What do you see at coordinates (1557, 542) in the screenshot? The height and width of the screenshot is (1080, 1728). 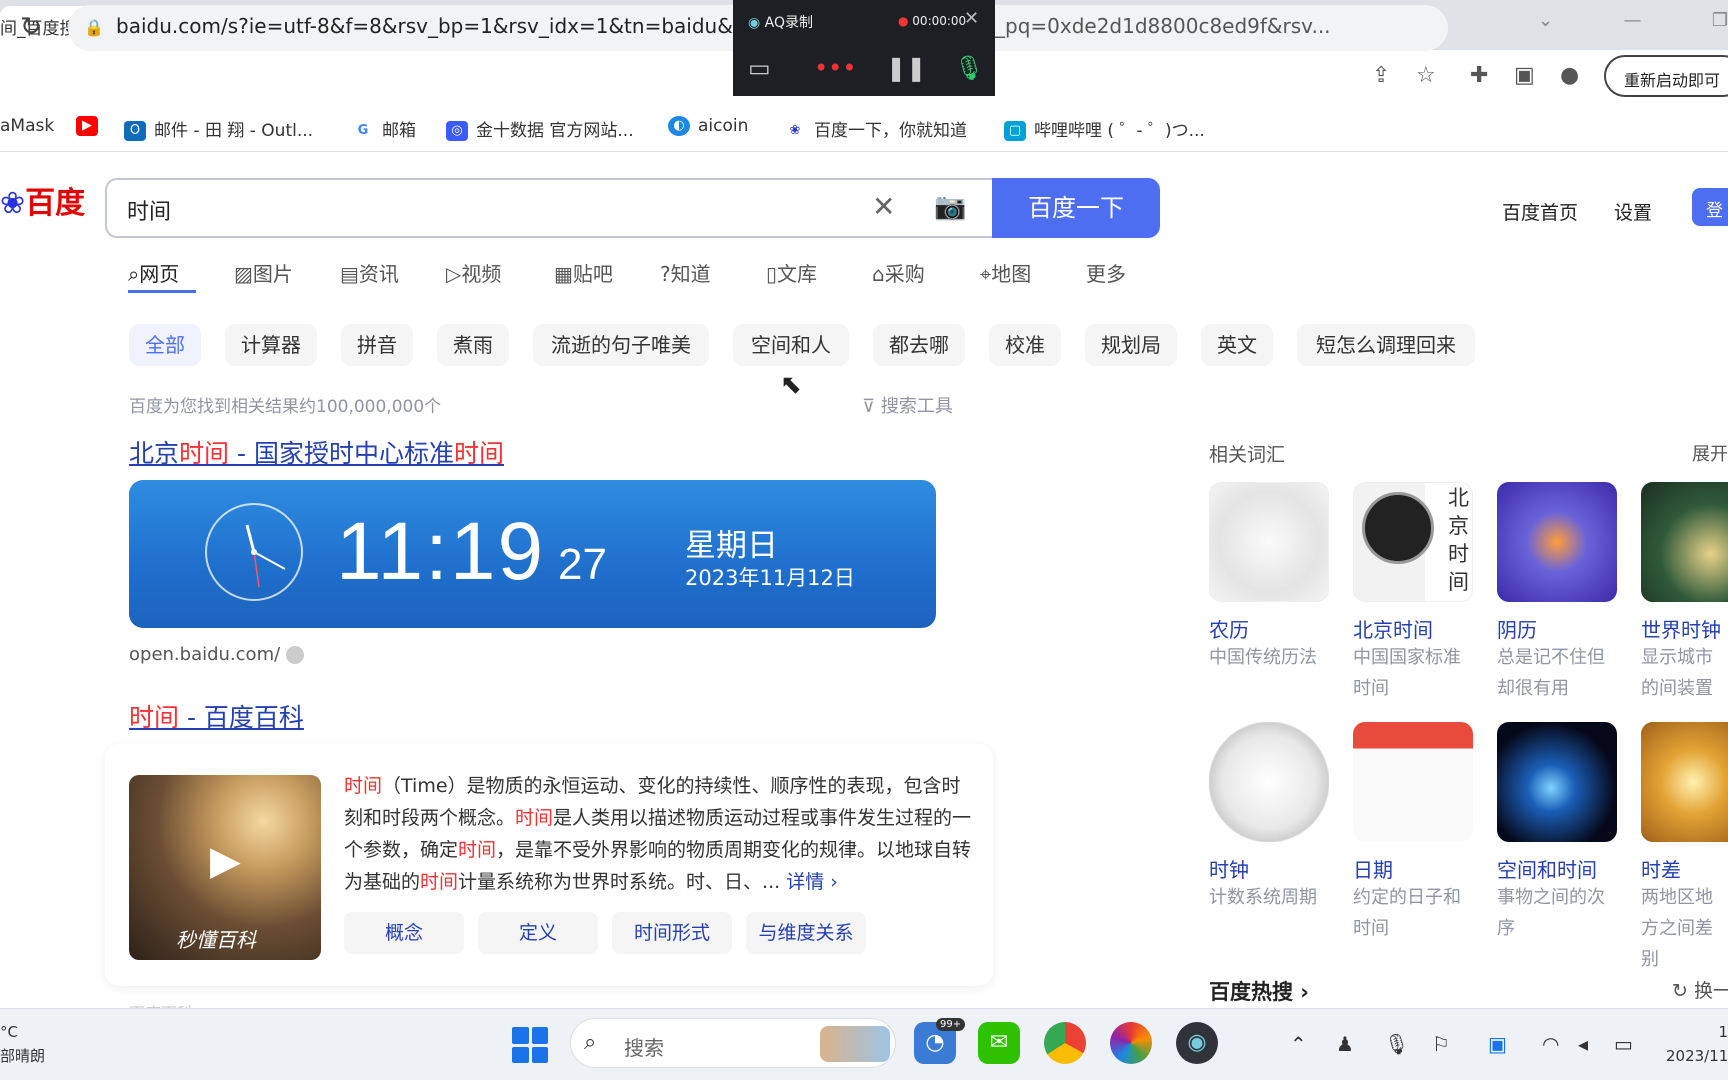 I see `related-image-yinli` at bounding box center [1557, 542].